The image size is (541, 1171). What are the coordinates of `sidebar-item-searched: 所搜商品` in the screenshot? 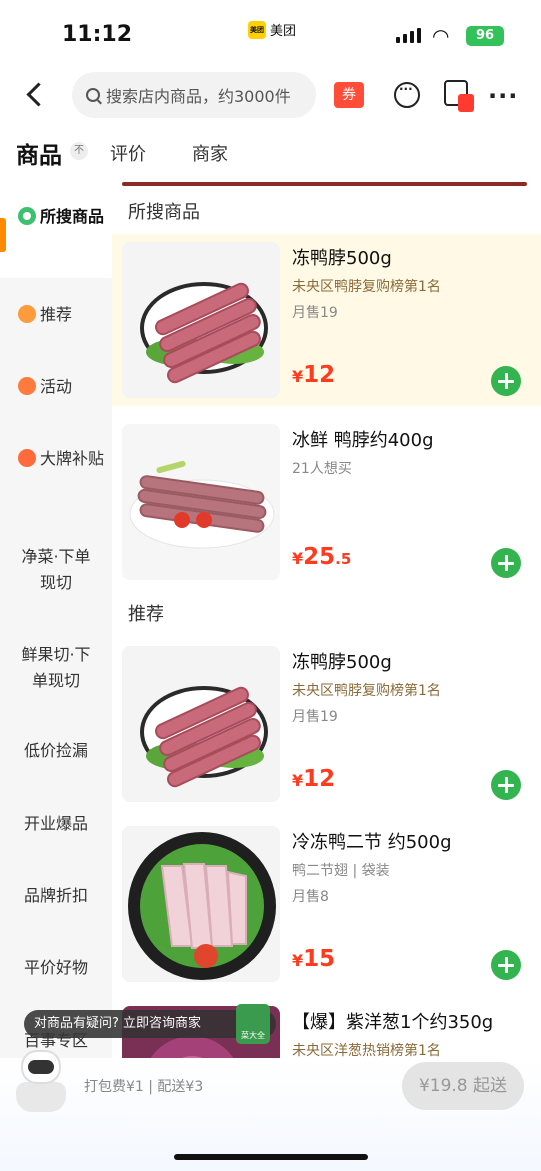 It's located at (56, 228).